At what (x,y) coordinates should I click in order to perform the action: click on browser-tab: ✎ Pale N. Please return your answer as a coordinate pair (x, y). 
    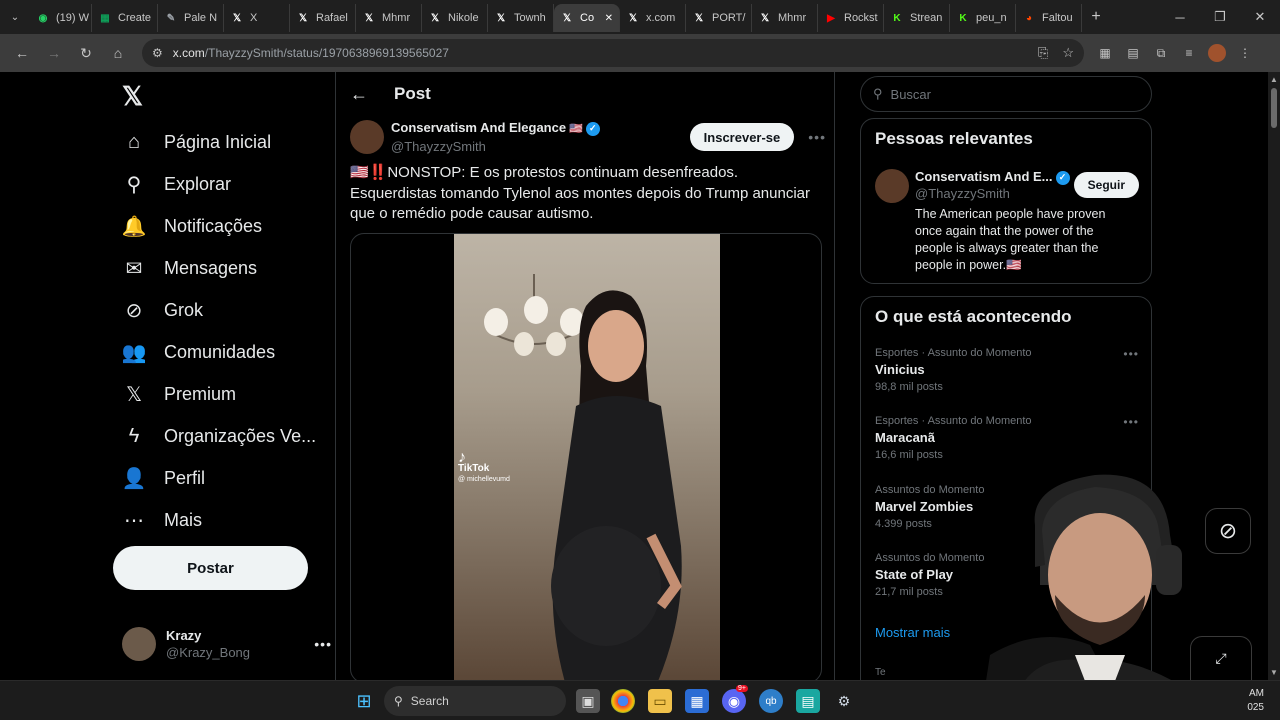
    Looking at the image, I should click on (191, 18).